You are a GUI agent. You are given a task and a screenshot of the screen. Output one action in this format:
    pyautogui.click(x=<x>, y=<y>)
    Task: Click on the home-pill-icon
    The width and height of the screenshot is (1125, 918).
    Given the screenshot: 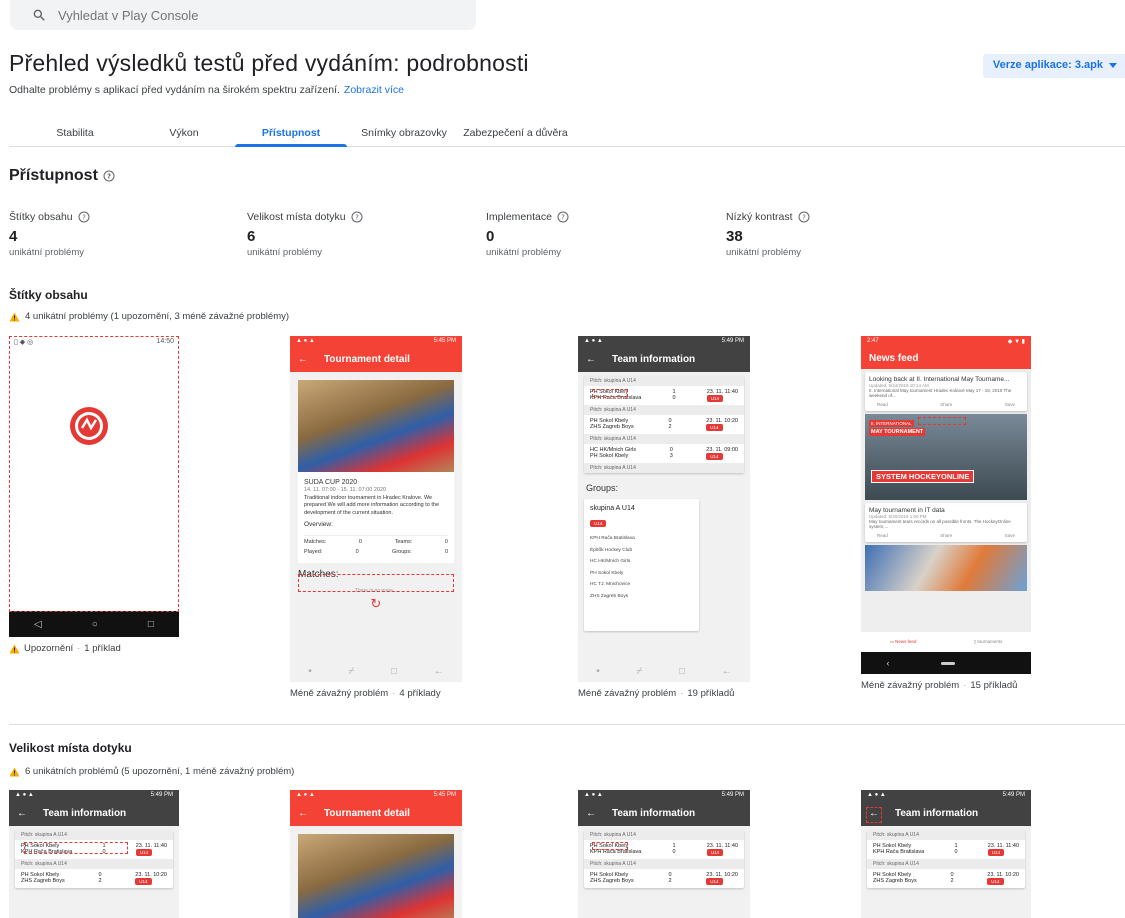 What is the action you would take?
    pyautogui.click(x=947, y=663)
    